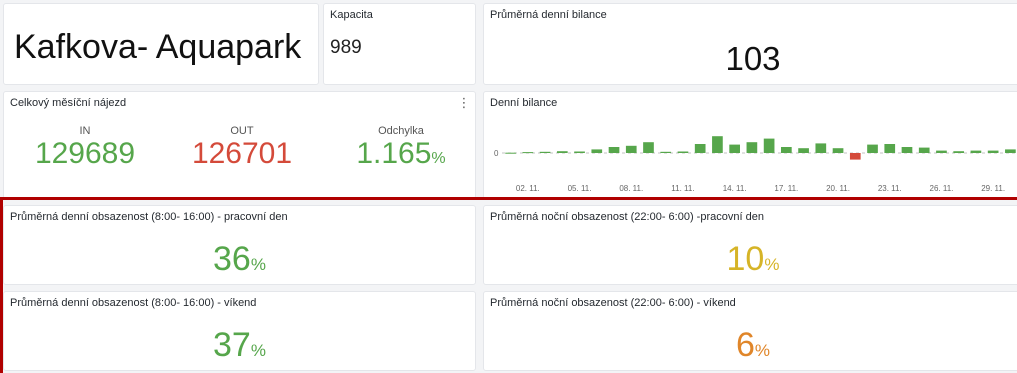 The height and width of the screenshot is (373, 1017). What do you see at coordinates (85, 131) in the screenshot?
I see `in-label: IN` at bounding box center [85, 131].